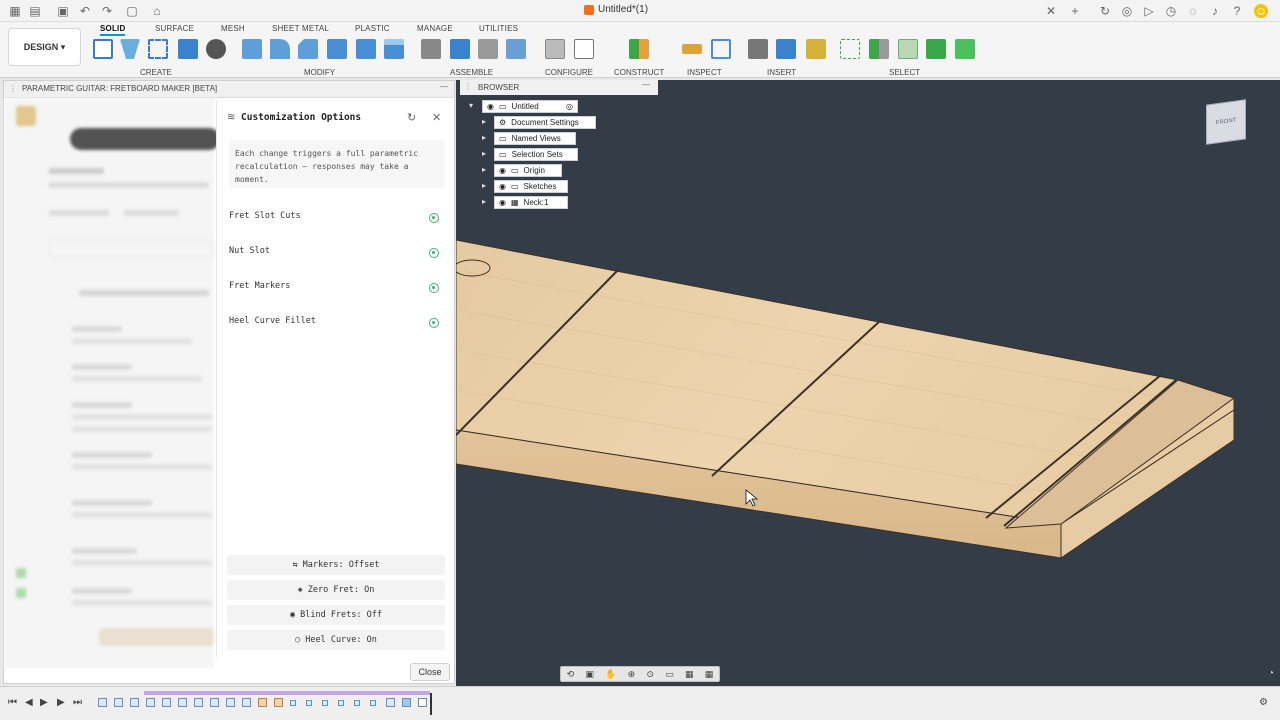  I want to click on select-face-icon, so click(936, 49).